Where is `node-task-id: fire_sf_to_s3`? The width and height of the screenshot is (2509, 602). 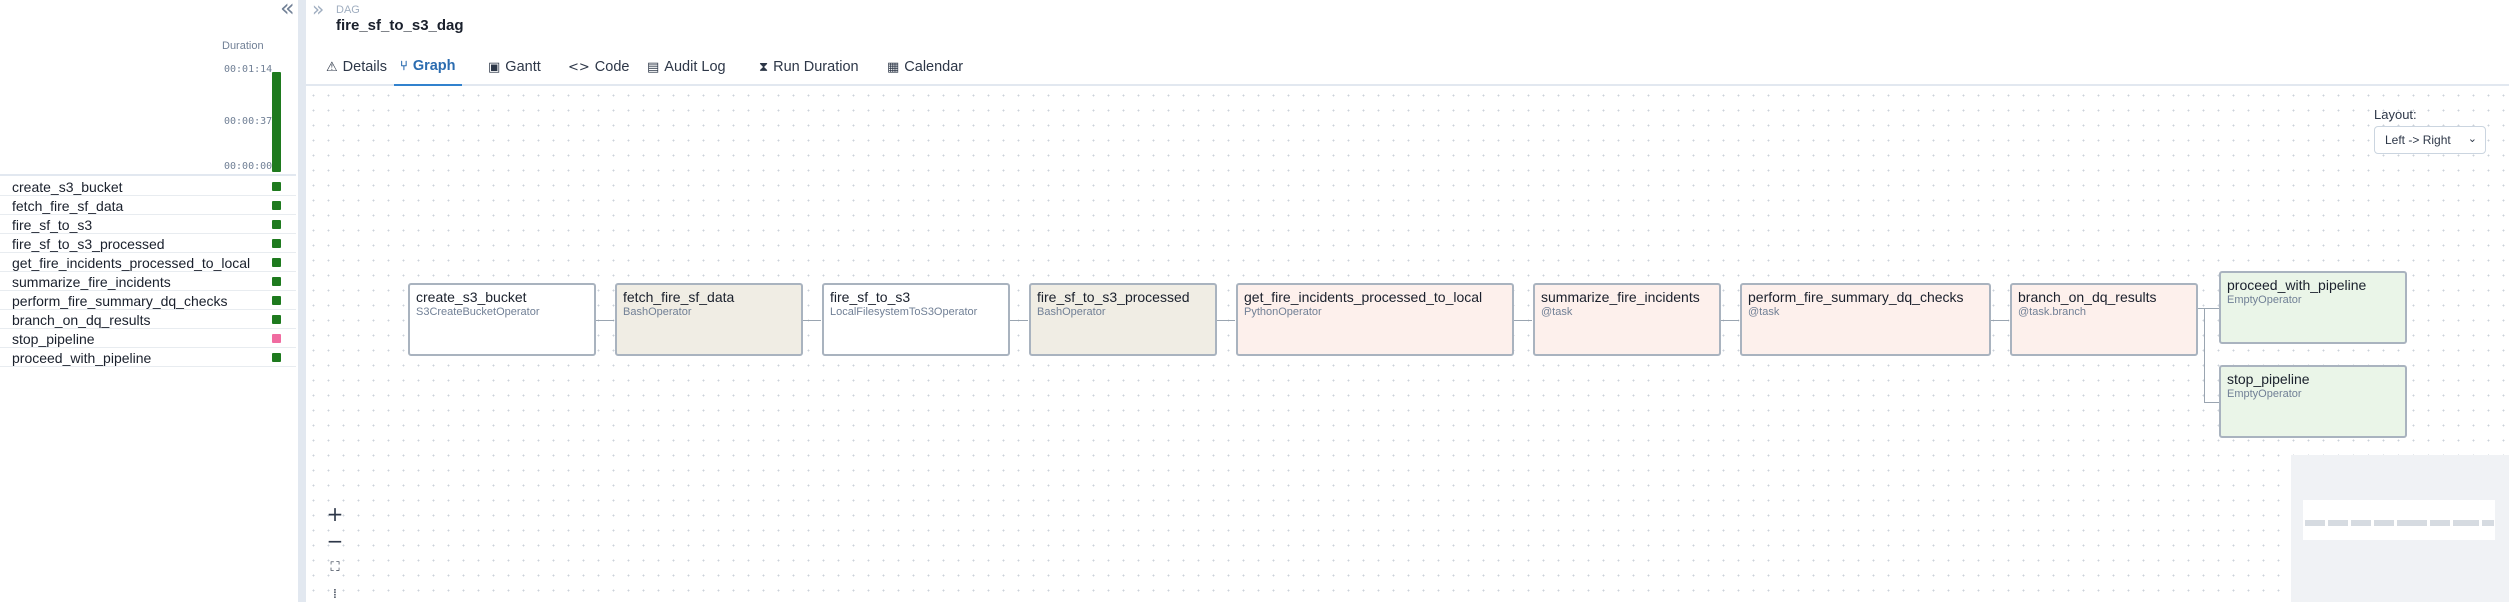 node-task-id: fire_sf_to_s3 is located at coordinates (870, 297).